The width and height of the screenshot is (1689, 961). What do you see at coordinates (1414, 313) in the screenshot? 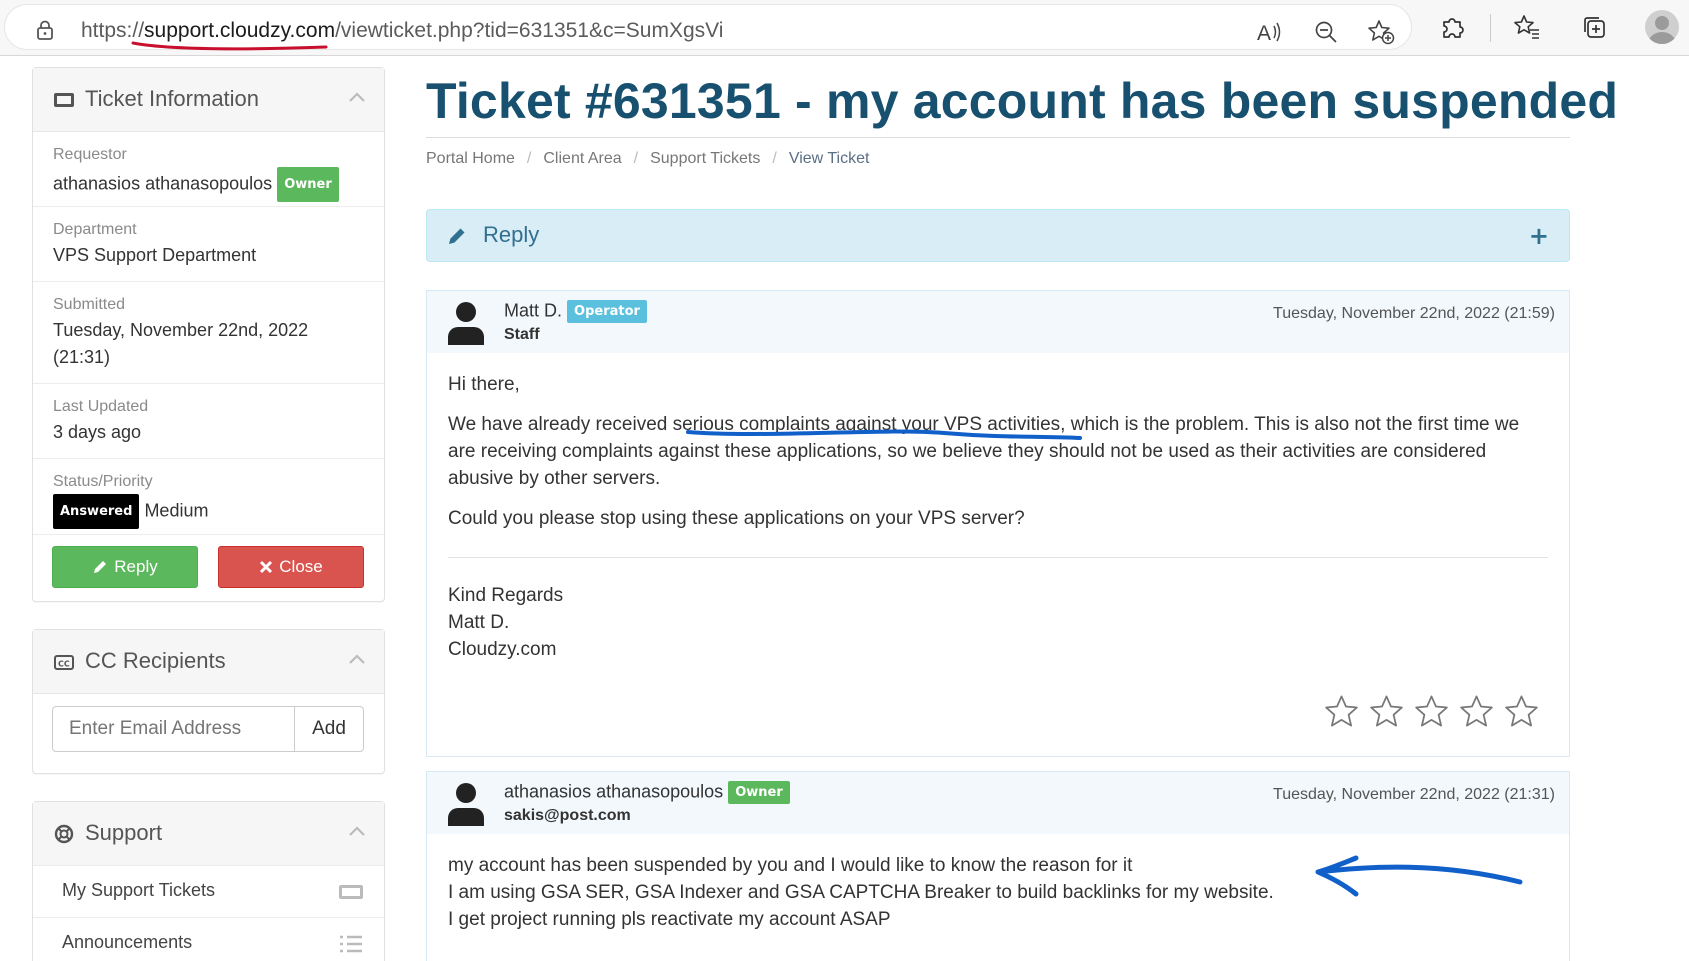
I see `message-date: Tuesday, November 22nd, 2022 (21:59)` at bounding box center [1414, 313].